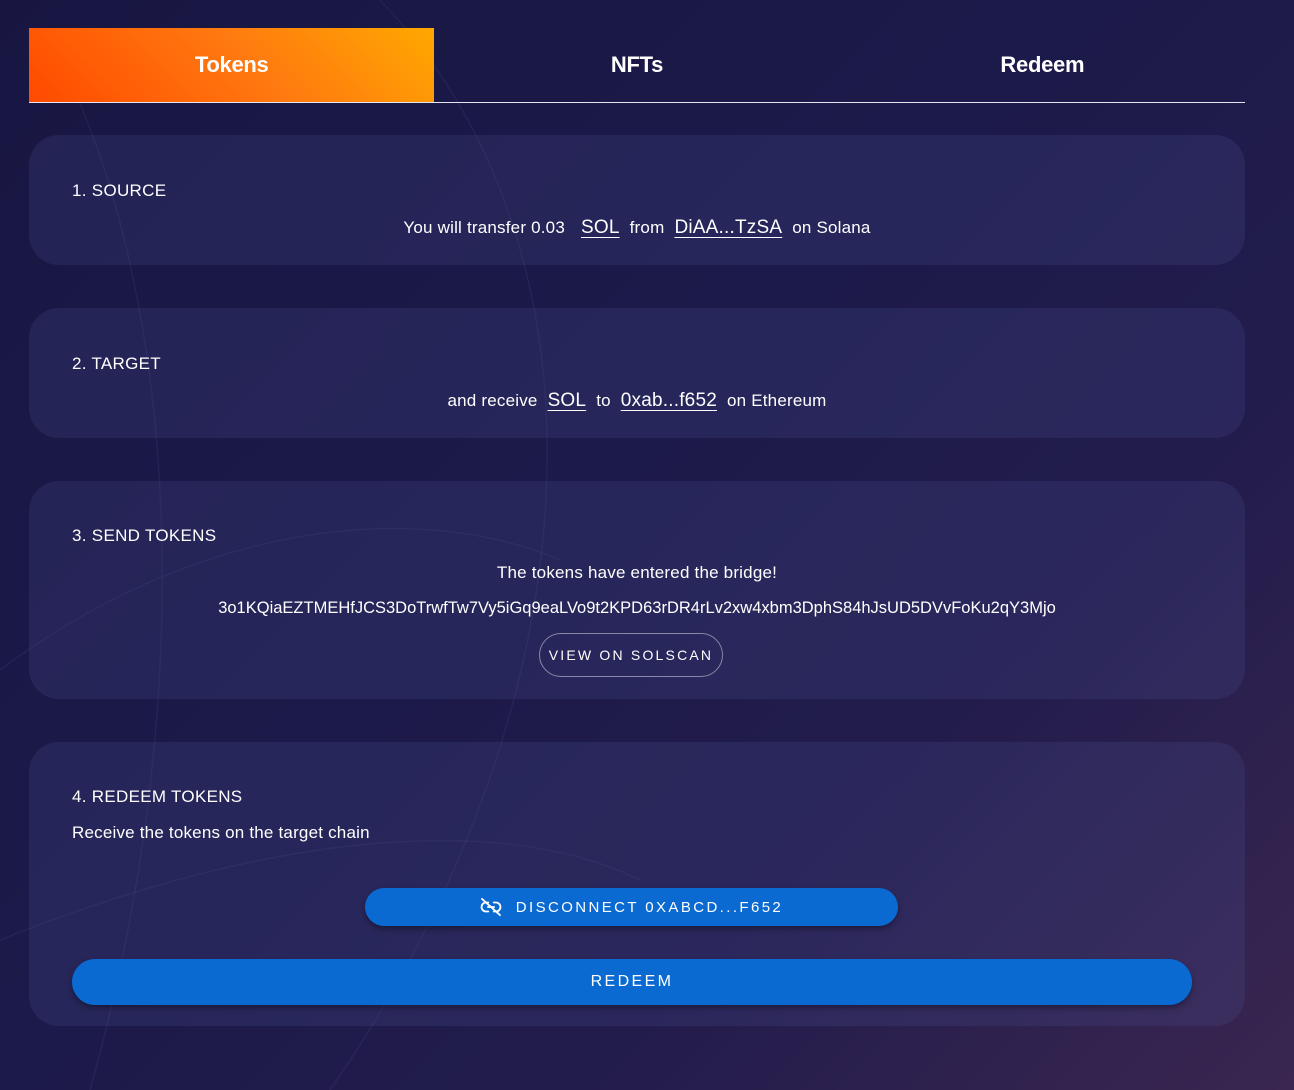 Image resolution: width=1294 pixels, height=1090 pixels. What do you see at coordinates (116, 363) in the screenshot?
I see `target-step-title: 2. TARGET` at bounding box center [116, 363].